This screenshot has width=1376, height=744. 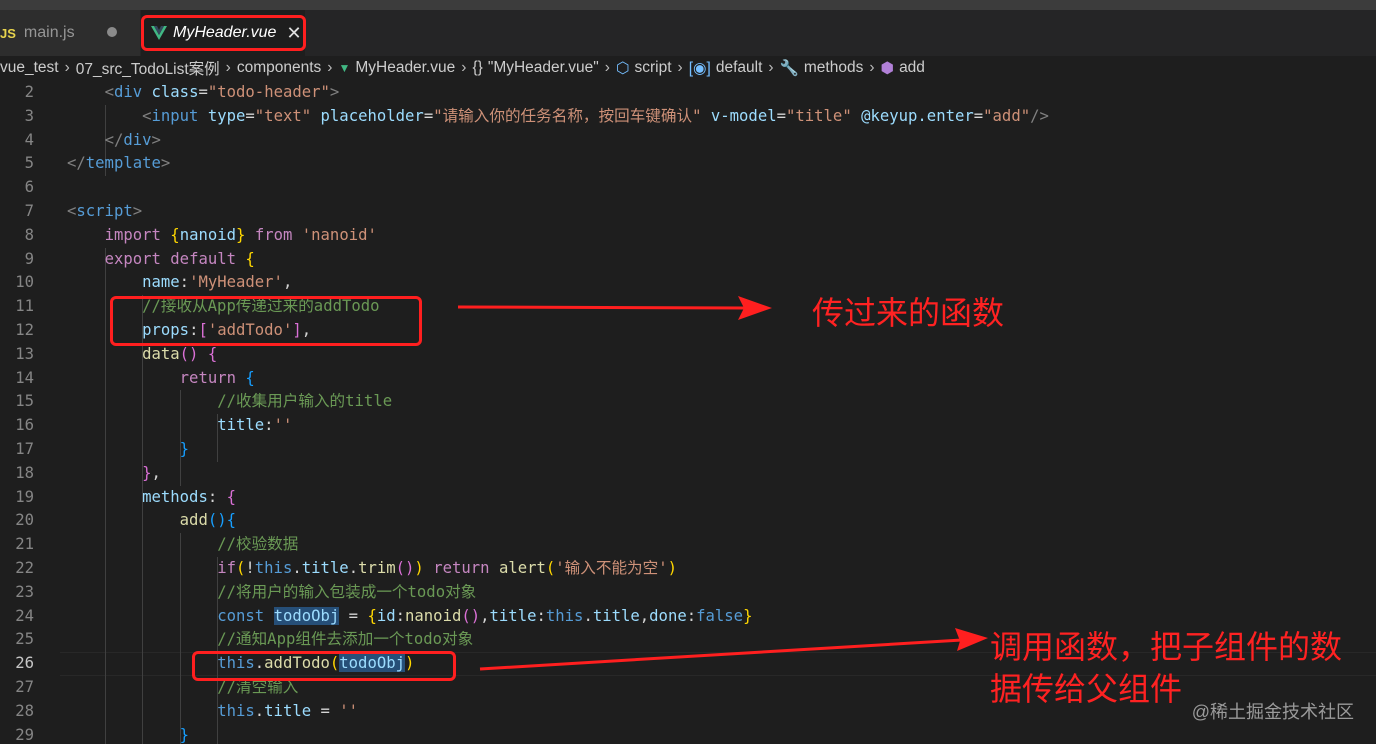 I want to click on line-code: </template>, so click(x=118, y=164).